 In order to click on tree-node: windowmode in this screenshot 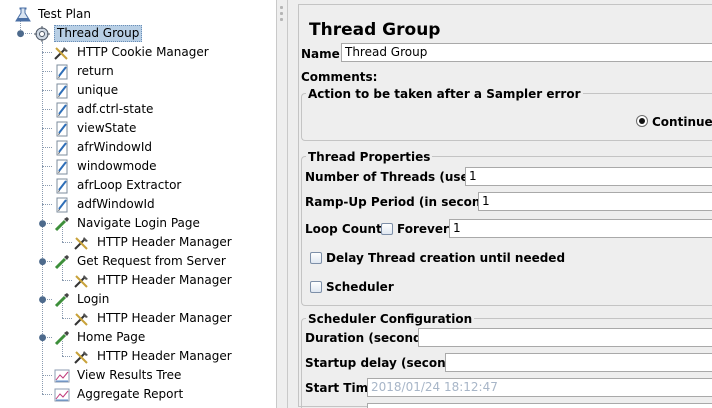, I will do `click(106, 166)`.